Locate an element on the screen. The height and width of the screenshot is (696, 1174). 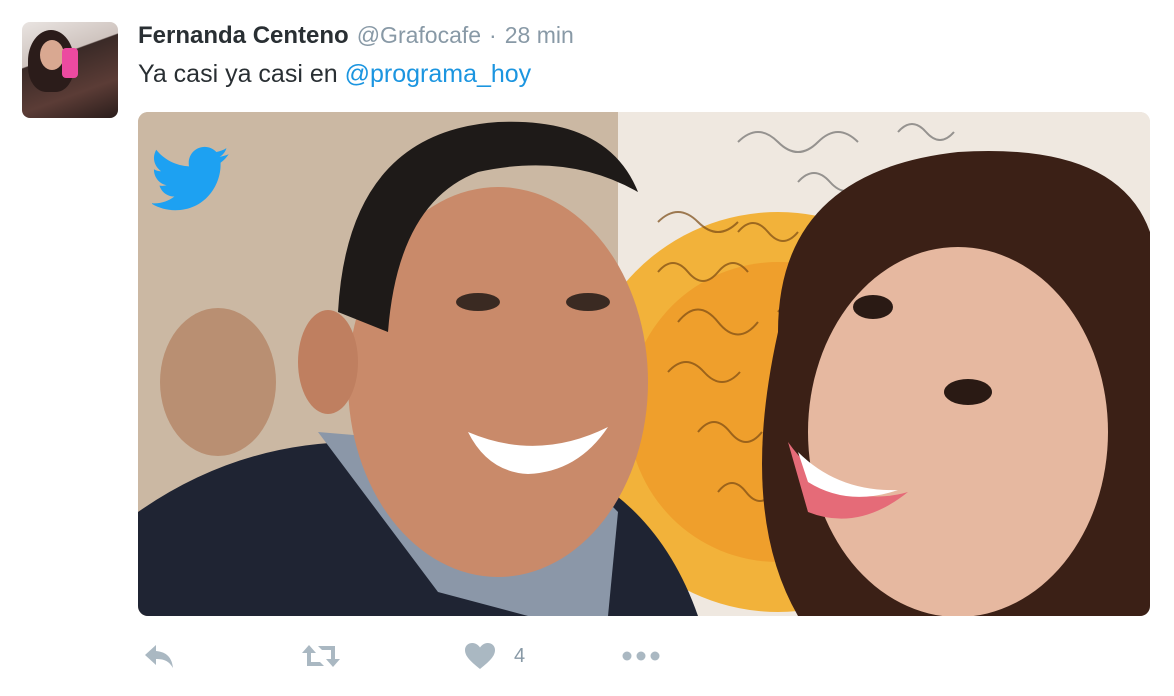
tweet-text: Ya casi ya casi en @programa_hoy is located at coordinates (334, 74).